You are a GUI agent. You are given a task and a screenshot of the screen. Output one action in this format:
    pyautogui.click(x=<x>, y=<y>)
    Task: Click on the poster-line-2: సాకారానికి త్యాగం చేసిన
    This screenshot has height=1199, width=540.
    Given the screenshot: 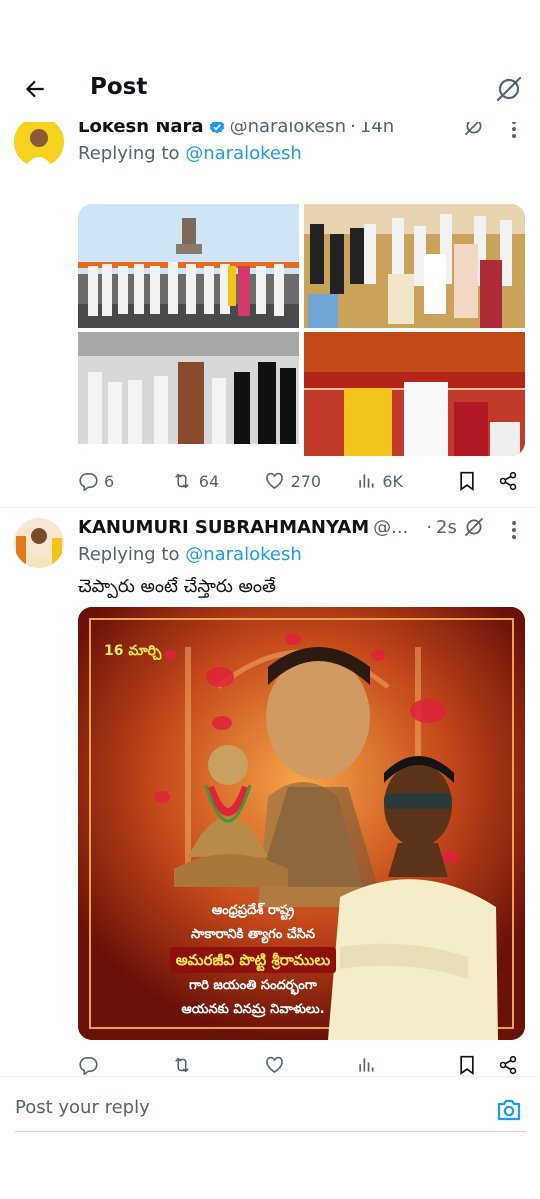 What is the action you would take?
    pyautogui.click(x=253, y=934)
    